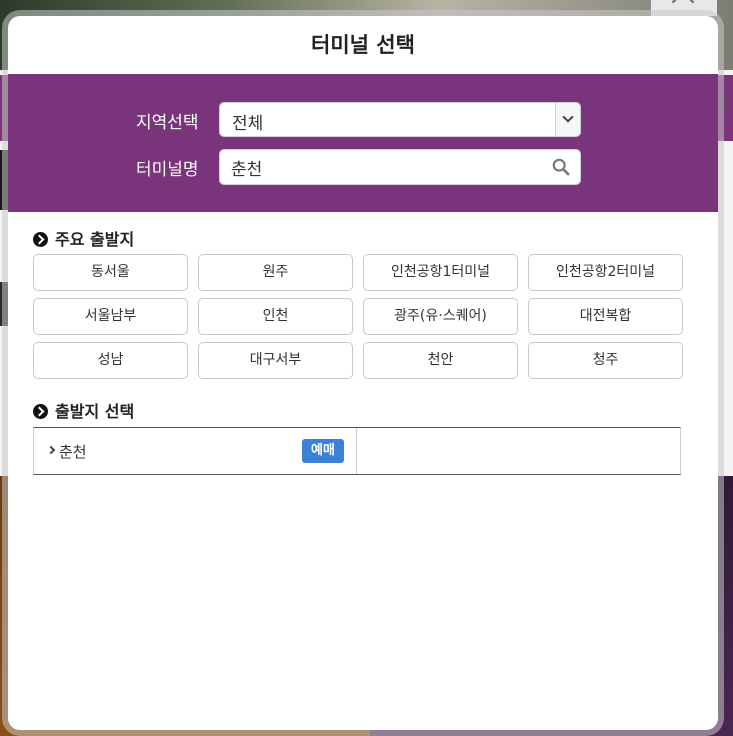 Image resolution: width=733 pixels, height=736 pixels. I want to click on reserve-badge: 예매, so click(323, 451).